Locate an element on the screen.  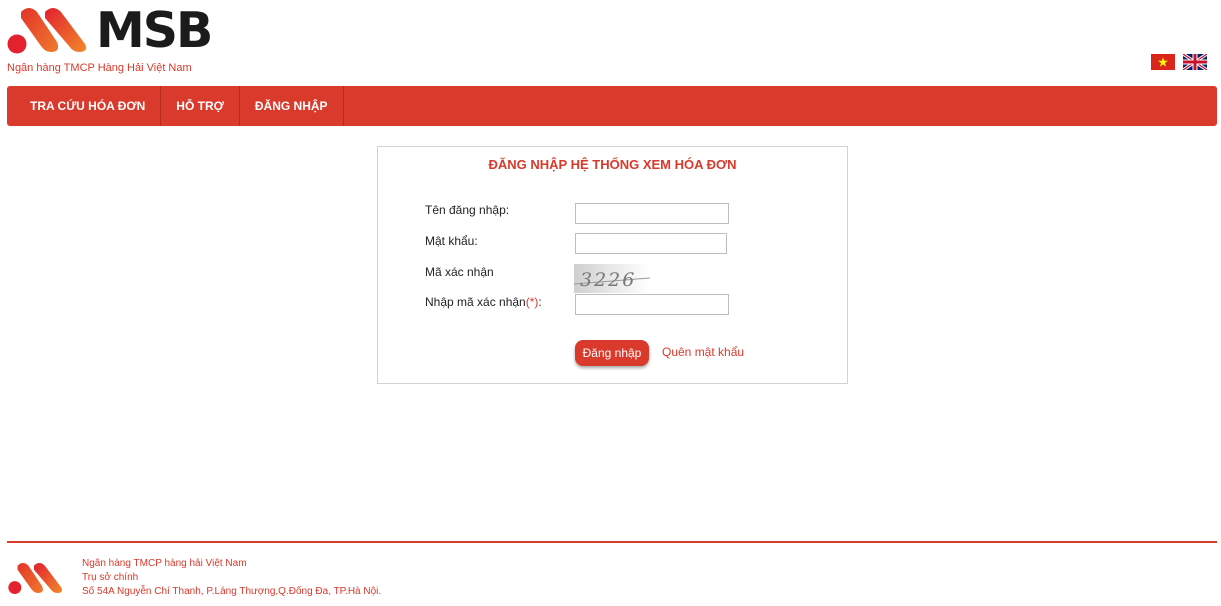
captcha-code: 3226 is located at coordinates (608, 280).